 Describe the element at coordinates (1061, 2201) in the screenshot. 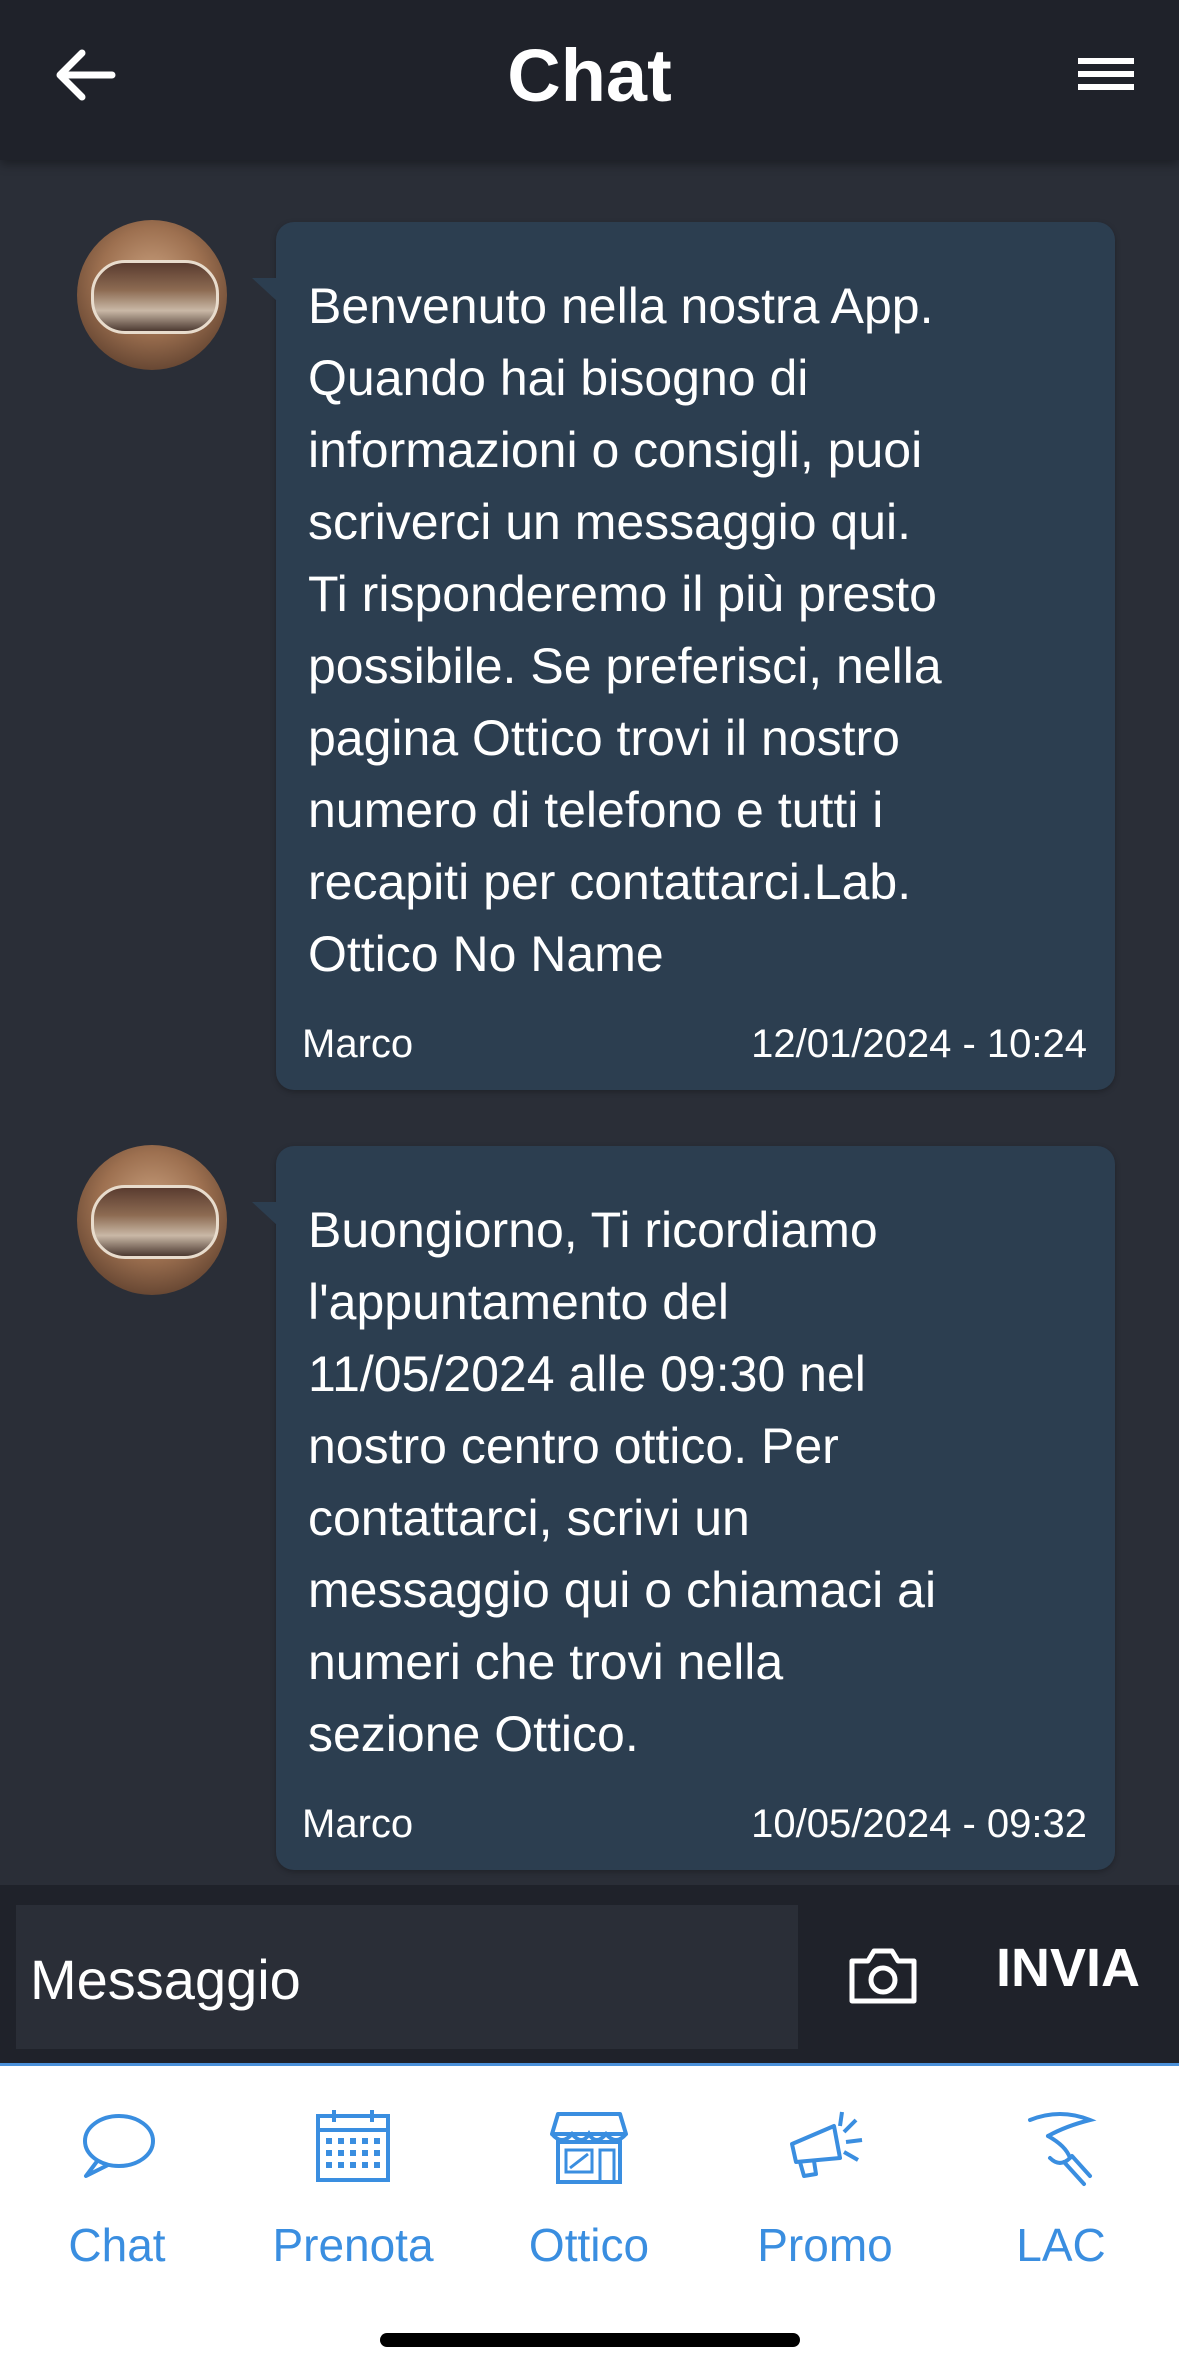

I see `tab-lac: LAC` at that location.